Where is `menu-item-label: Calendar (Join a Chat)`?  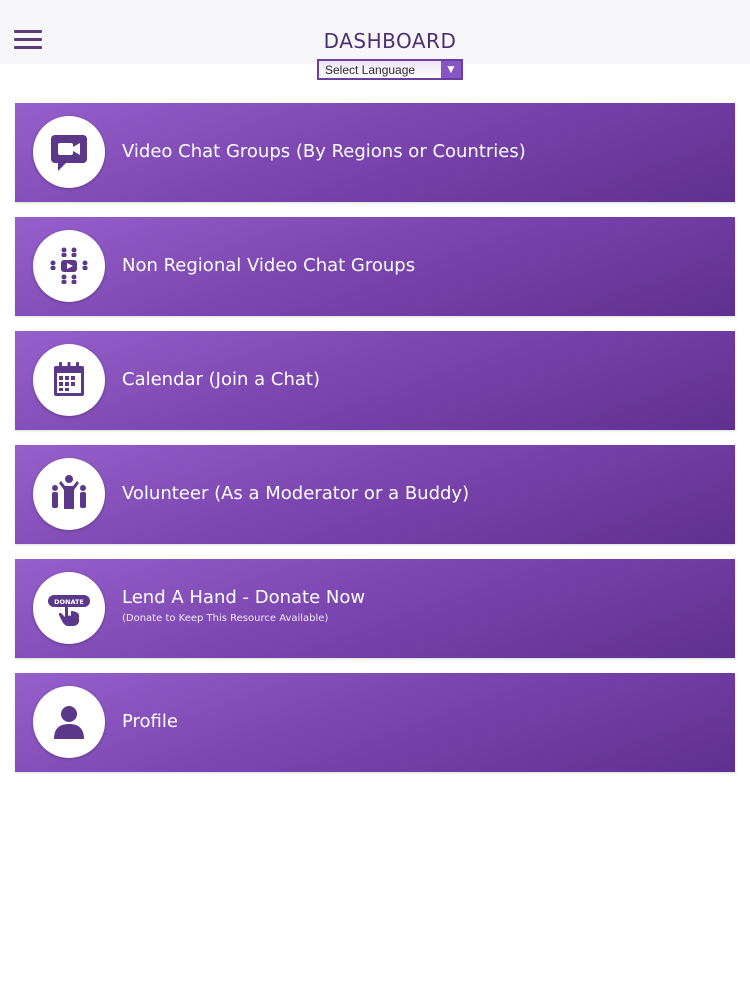
menu-item-label: Calendar (Join a Chat) is located at coordinates (221, 379).